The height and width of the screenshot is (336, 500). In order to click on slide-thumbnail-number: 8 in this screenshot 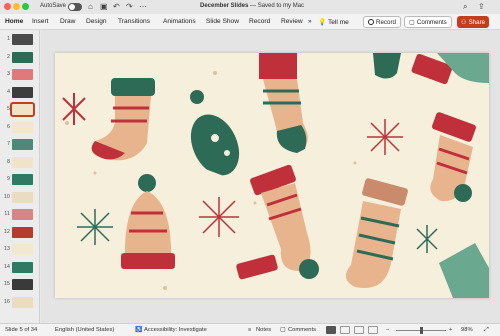, I will do `click(8, 161)`.